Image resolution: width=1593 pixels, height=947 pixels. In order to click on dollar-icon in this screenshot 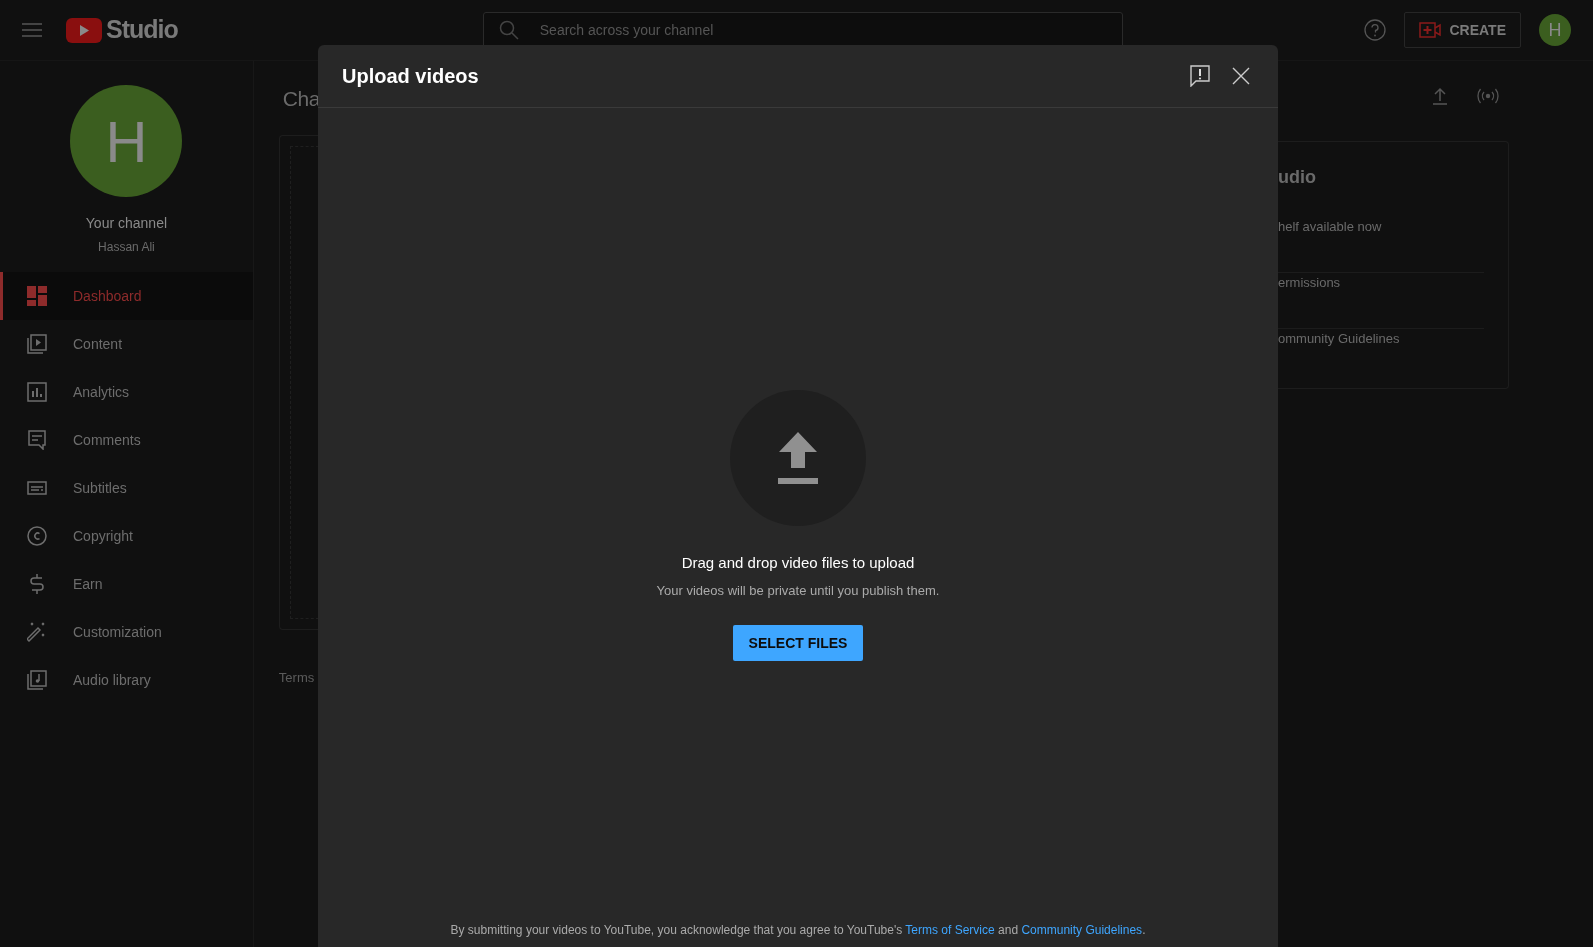, I will do `click(37, 584)`.